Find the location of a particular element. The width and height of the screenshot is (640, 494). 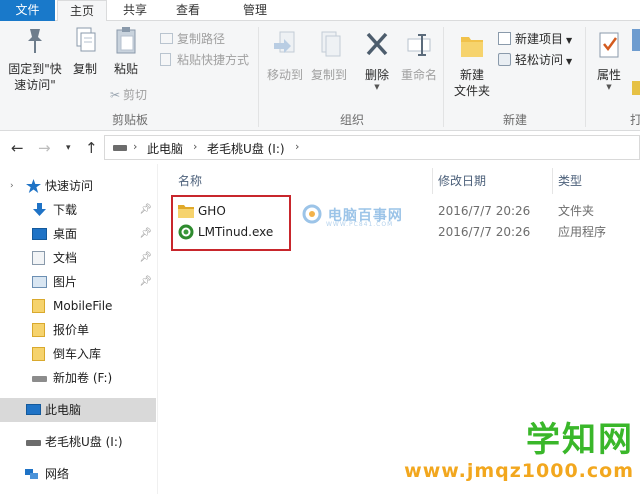

nav-this-pc: 此电脑 is located at coordinates (78, 410).